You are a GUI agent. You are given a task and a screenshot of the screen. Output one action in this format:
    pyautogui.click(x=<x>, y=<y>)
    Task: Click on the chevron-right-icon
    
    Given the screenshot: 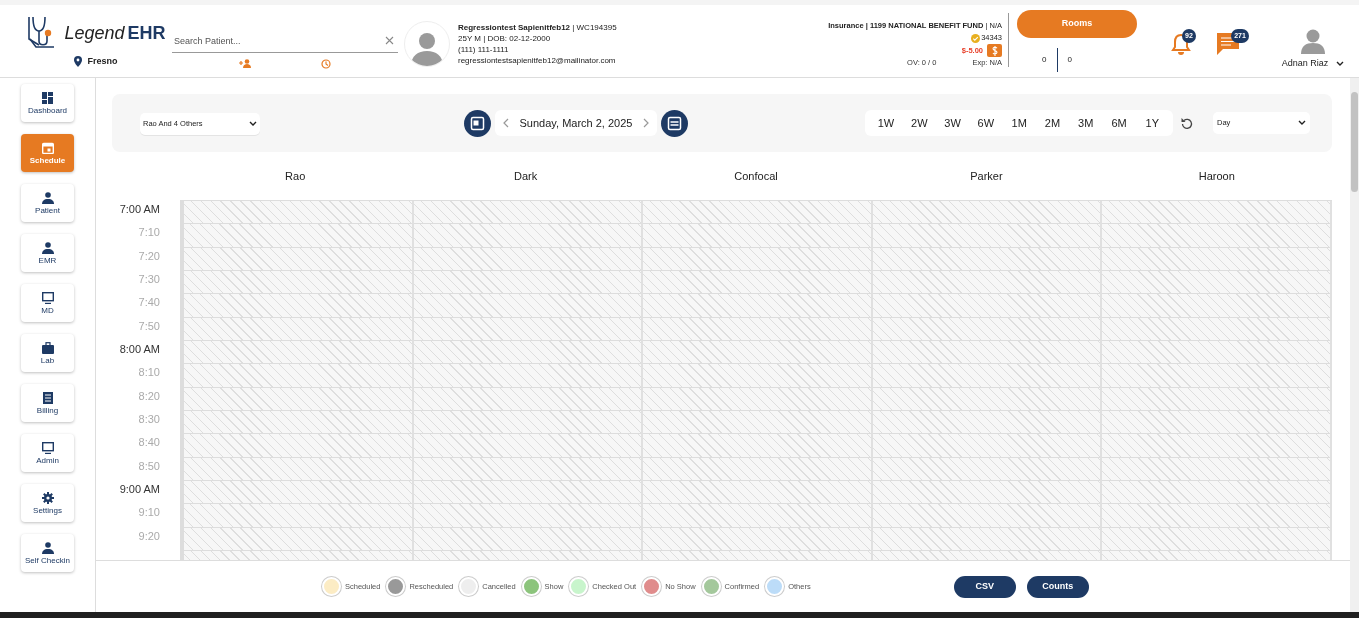 What is the action you would take?
    pyautogui.click(x=646, y=123)
    